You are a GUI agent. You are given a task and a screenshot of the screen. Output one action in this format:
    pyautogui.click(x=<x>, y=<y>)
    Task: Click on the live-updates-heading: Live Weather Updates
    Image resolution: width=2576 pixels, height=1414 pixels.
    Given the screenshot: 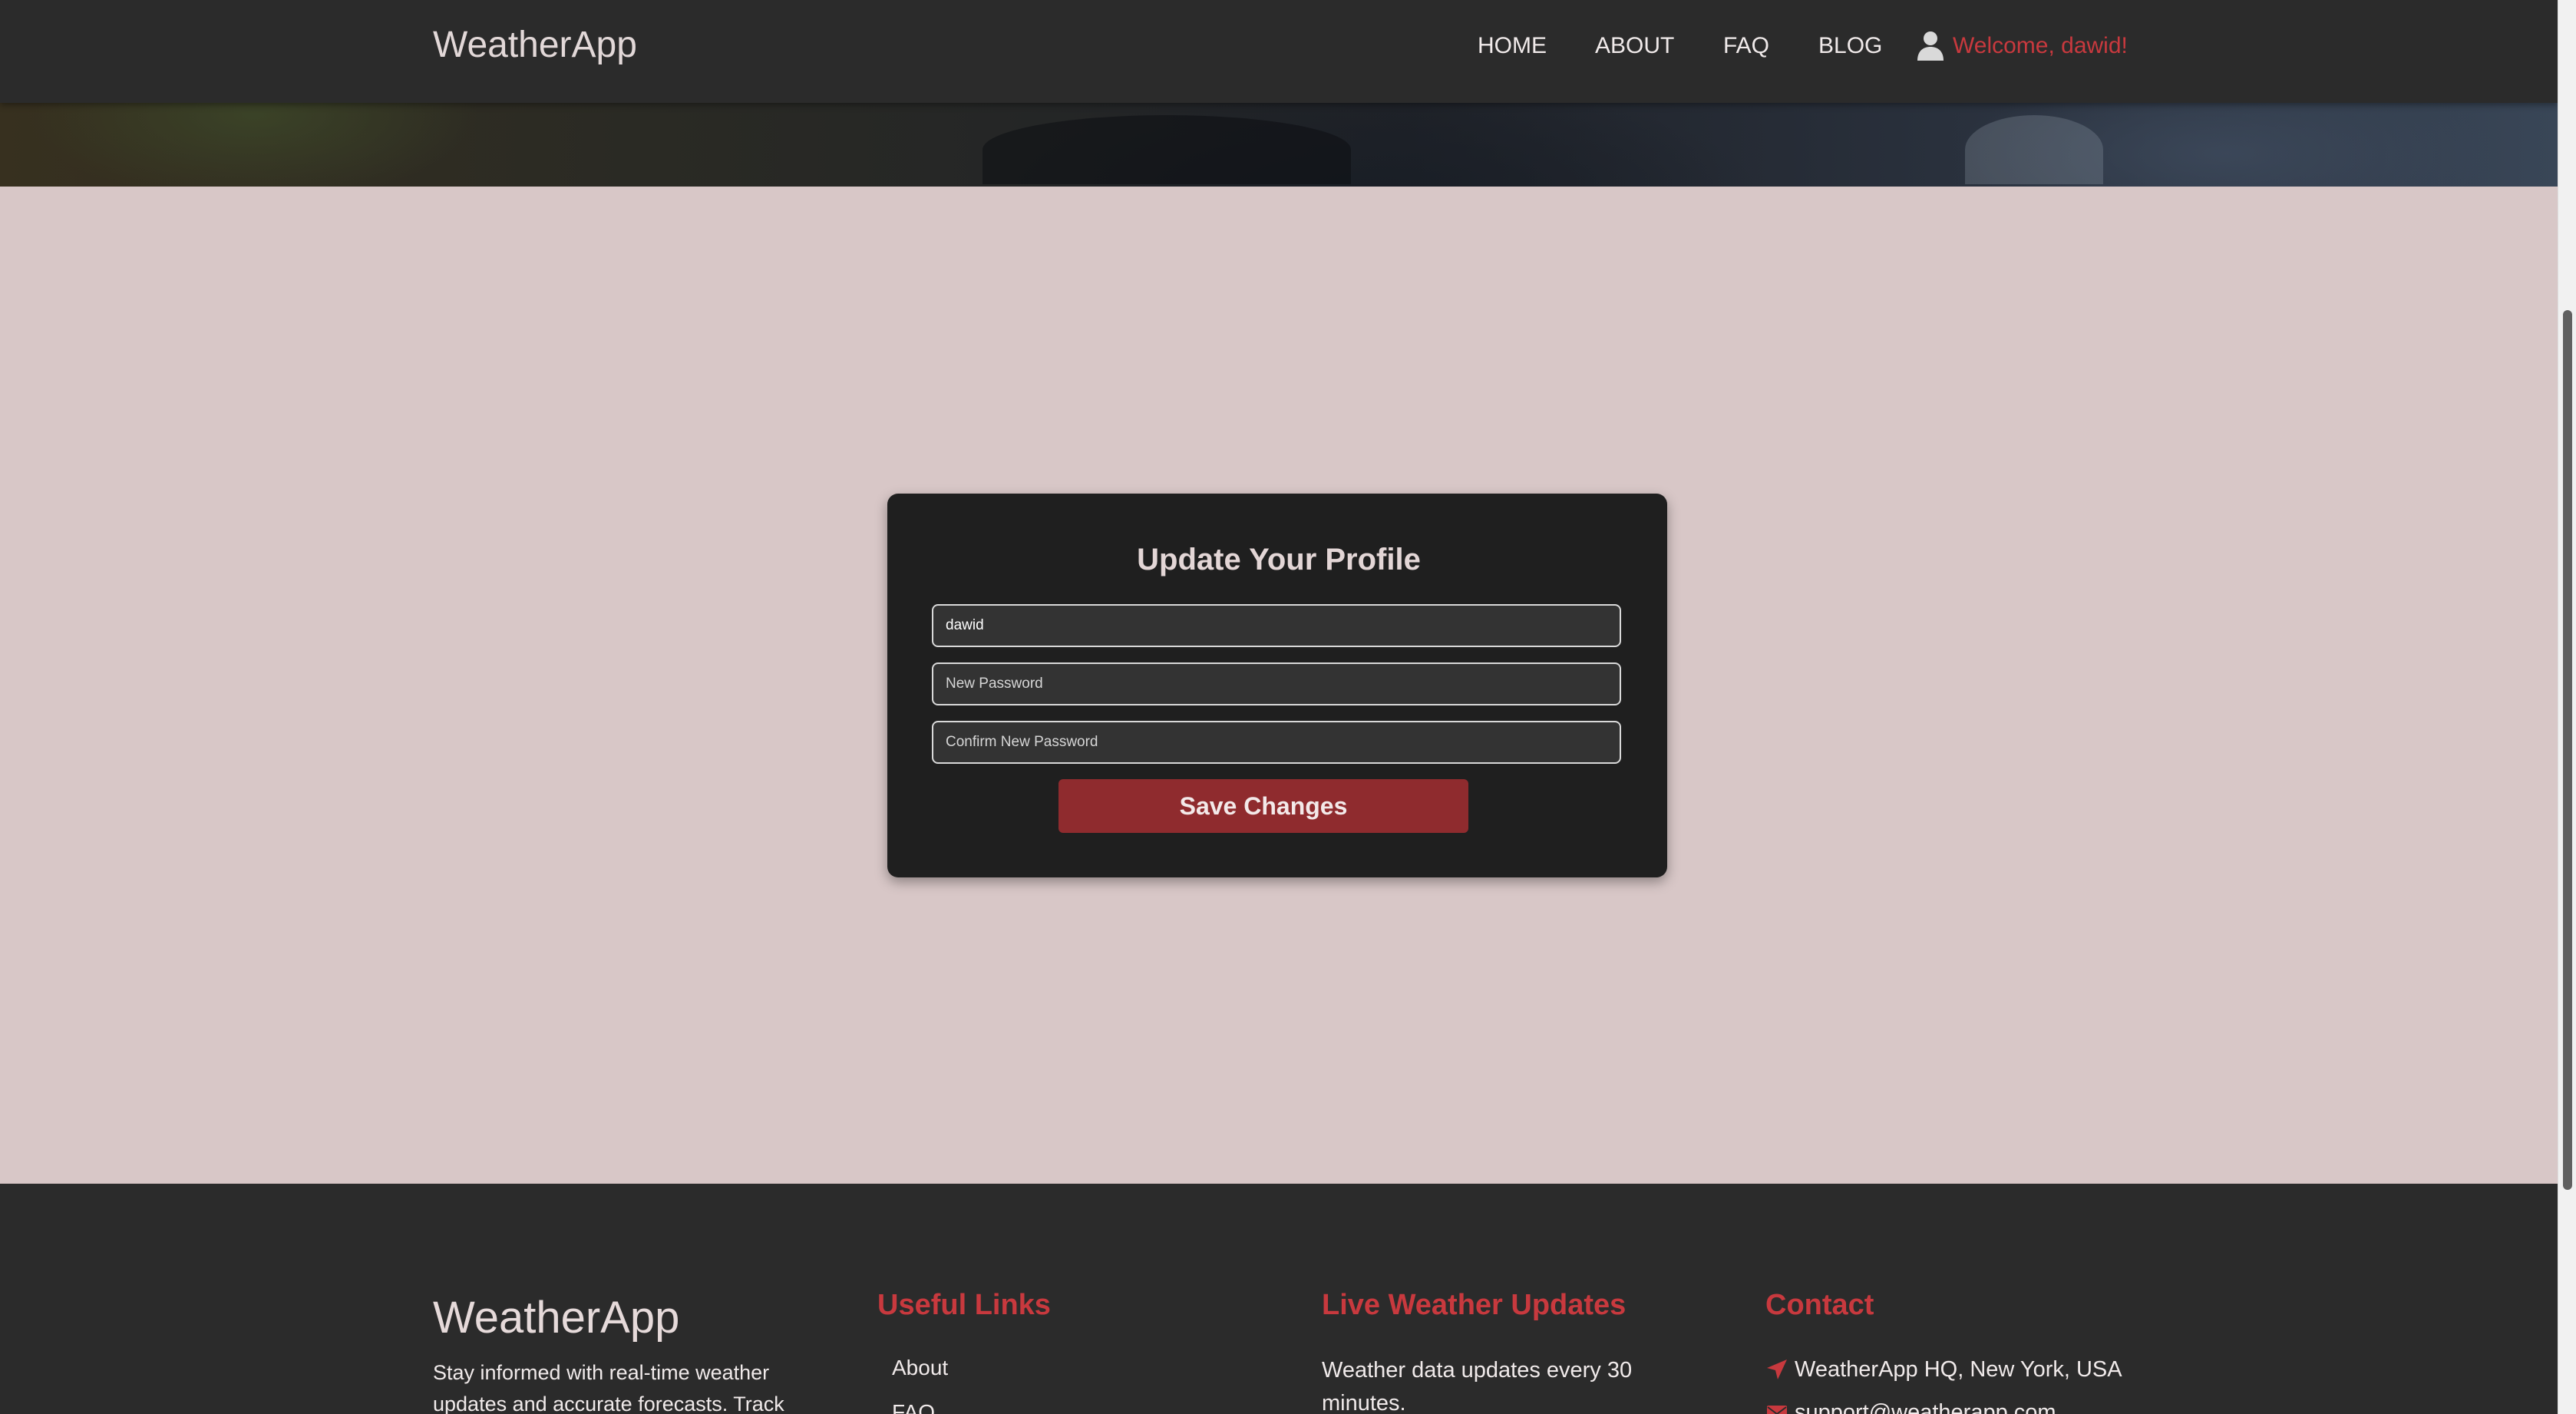 What is the action you would take?
    pyautogui.click(x=1474, y=1305)
    